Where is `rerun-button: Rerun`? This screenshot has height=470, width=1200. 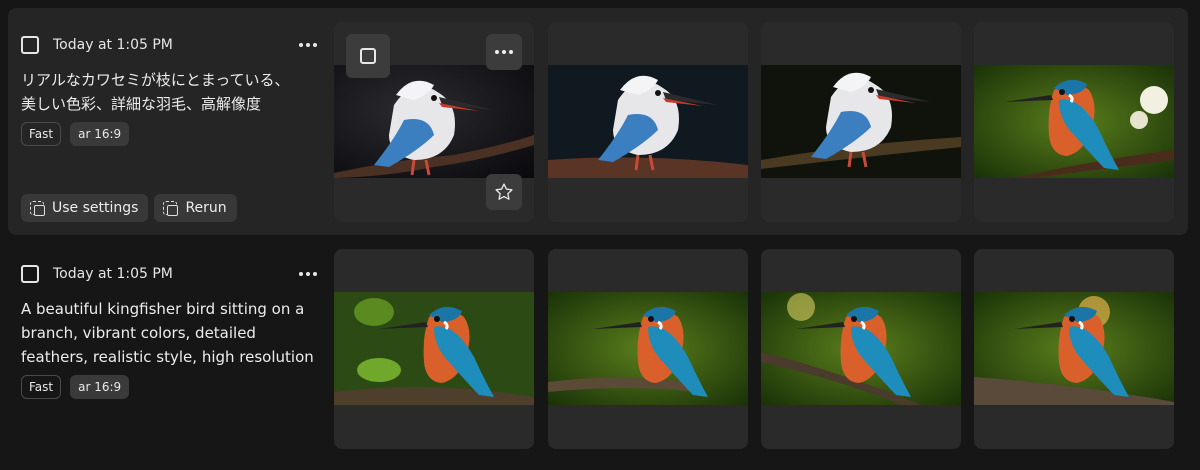
rerun-button: Rerun is located at coordinates (195, 208).